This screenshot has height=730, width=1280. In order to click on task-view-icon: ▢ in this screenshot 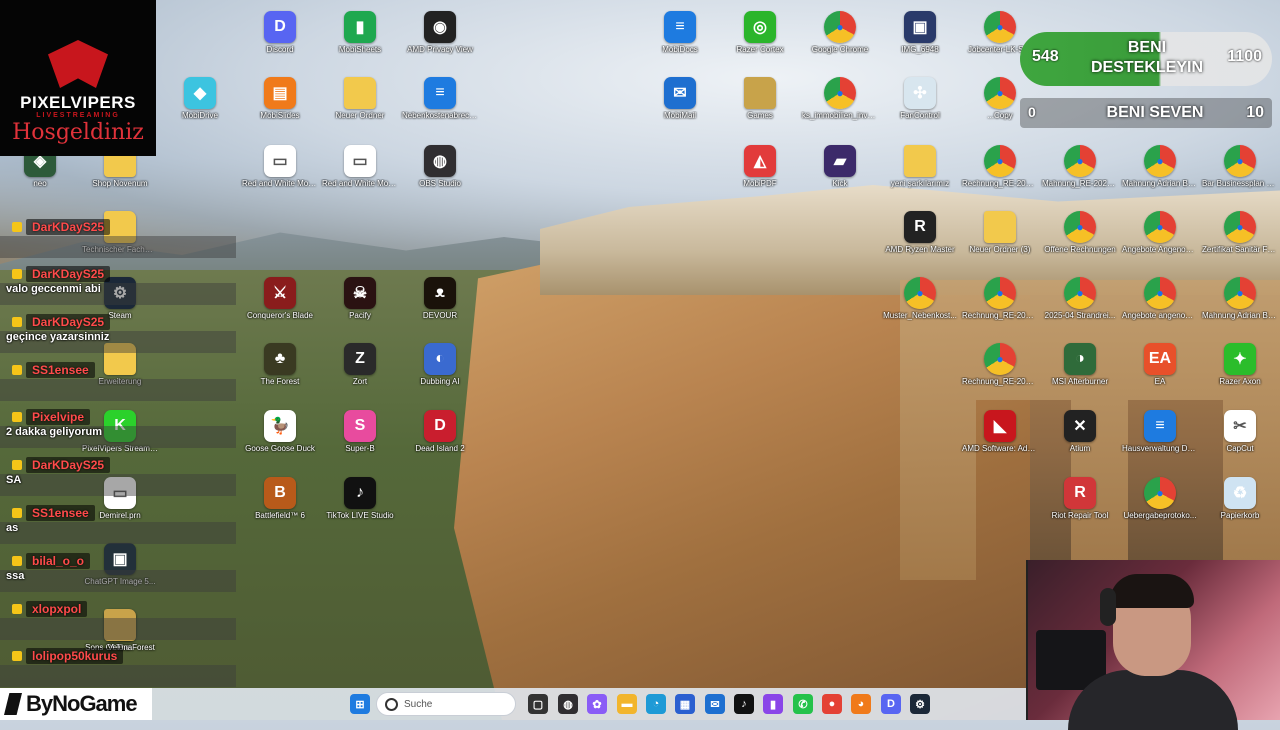, I will do `click(538, 704)`.